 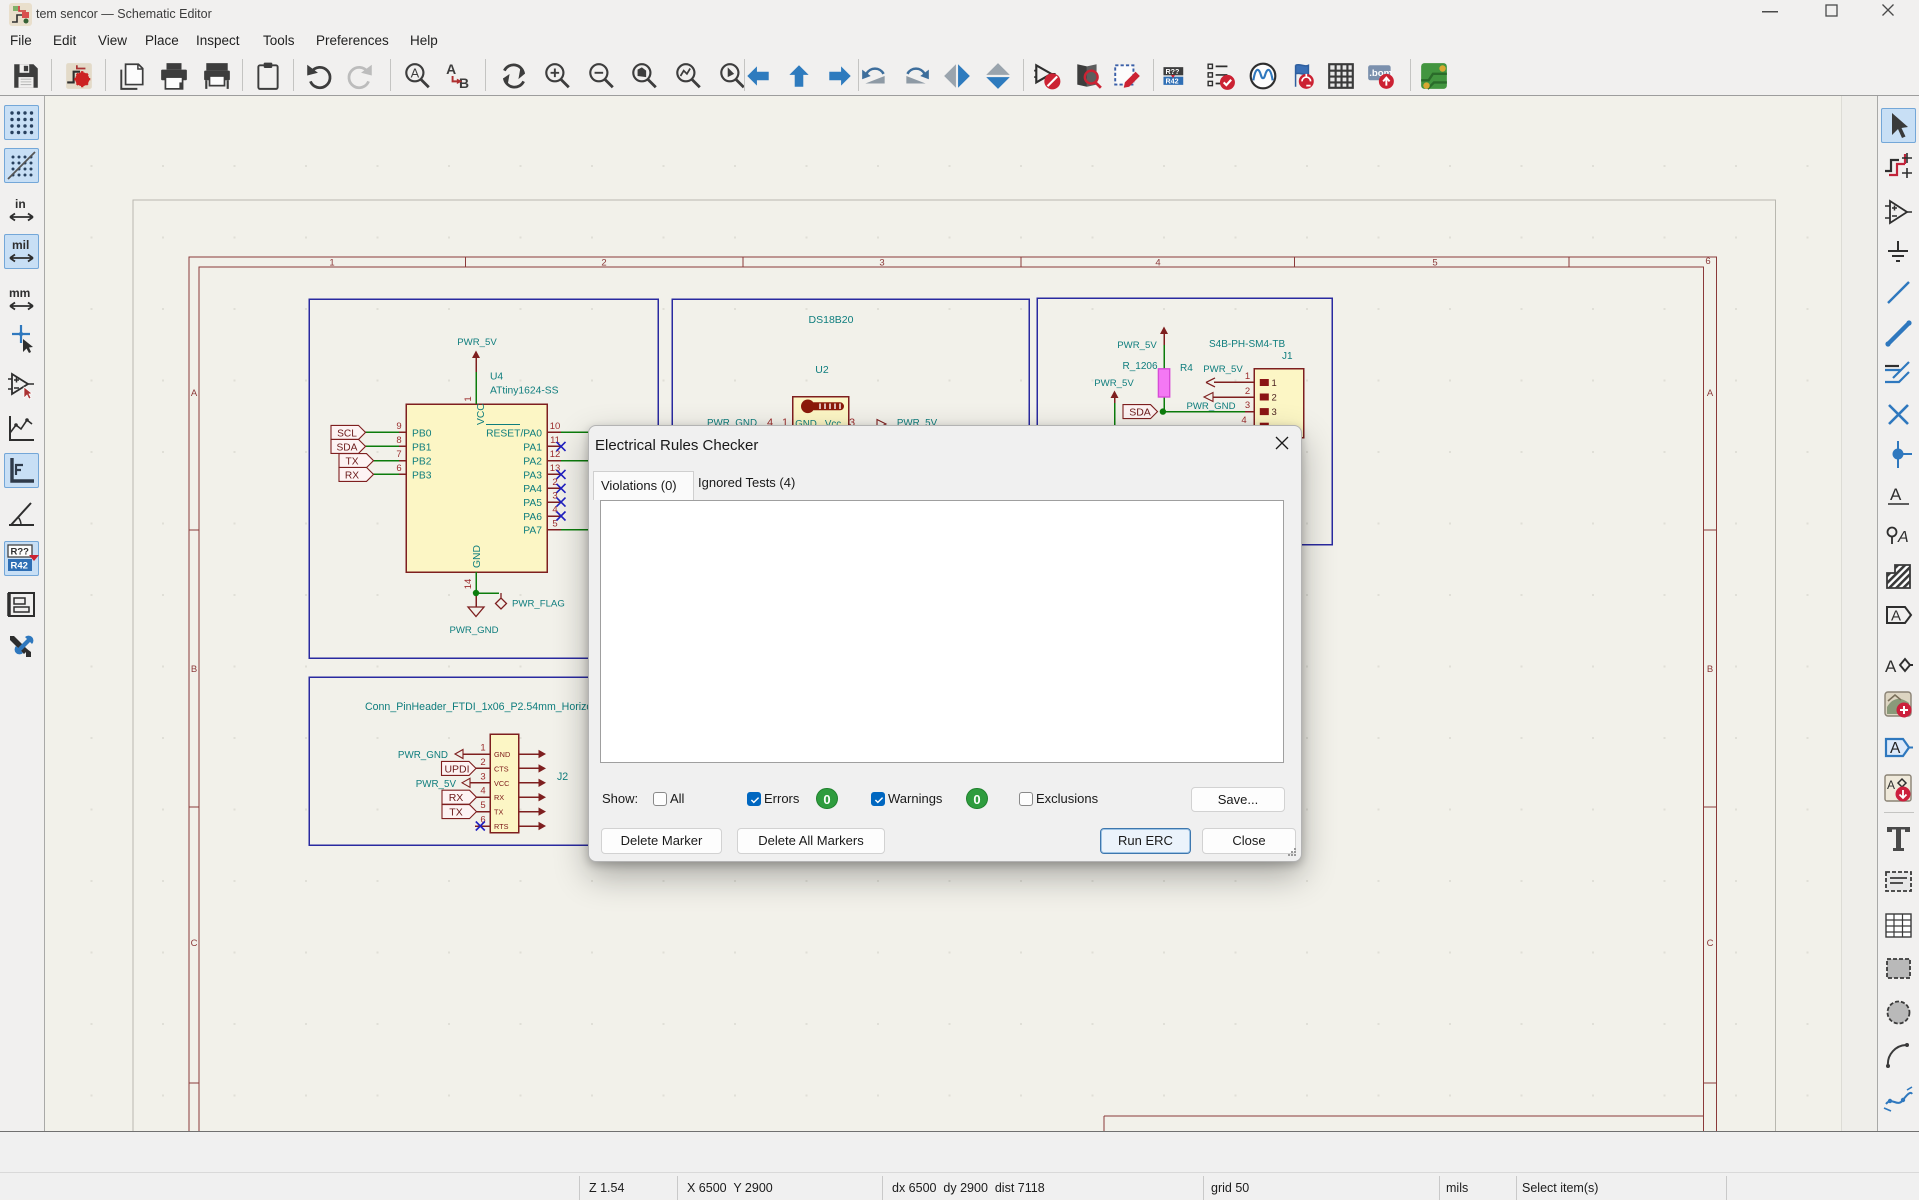 What do you see at coordinates (422, 475) in the screenshot?
I see `svg-text: PB3` at bounding box center [422, 475].